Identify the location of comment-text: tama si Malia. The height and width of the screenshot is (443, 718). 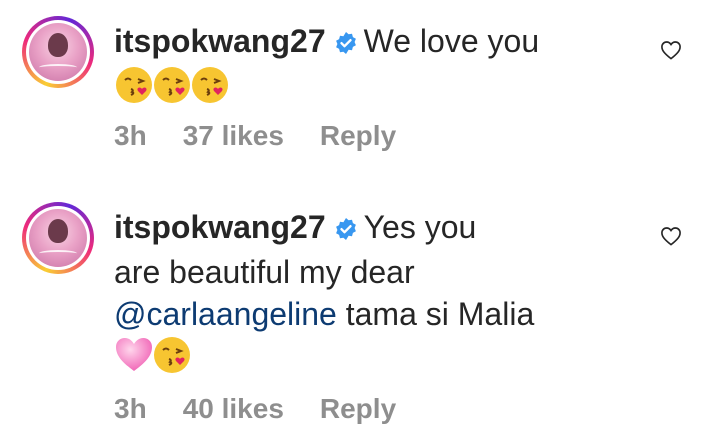
(440, 314).